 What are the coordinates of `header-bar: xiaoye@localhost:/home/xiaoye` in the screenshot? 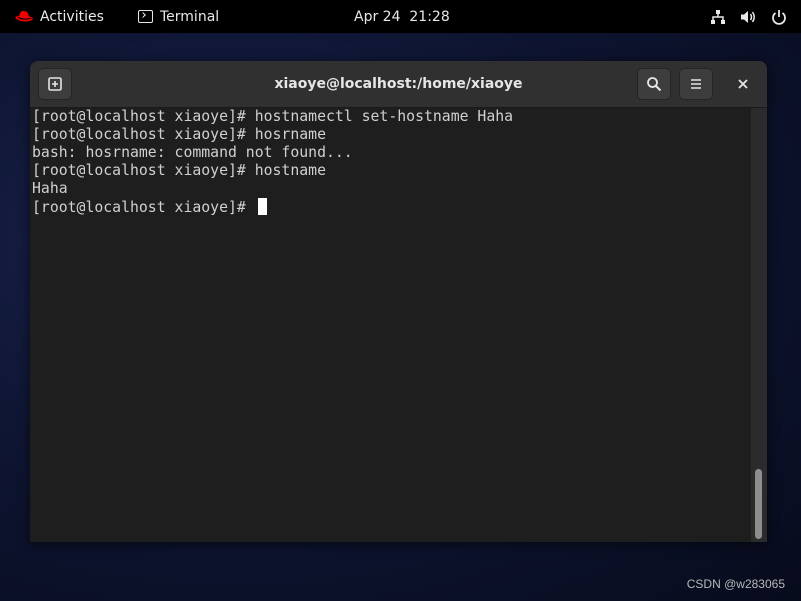 It's located at (398, 84).